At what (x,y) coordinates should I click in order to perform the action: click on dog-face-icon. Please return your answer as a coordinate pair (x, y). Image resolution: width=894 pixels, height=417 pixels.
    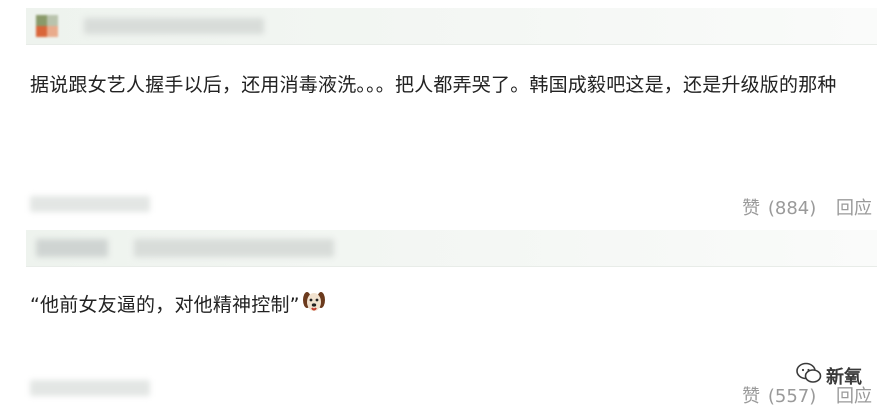
    Looking at the image, I should click on (314, 306).